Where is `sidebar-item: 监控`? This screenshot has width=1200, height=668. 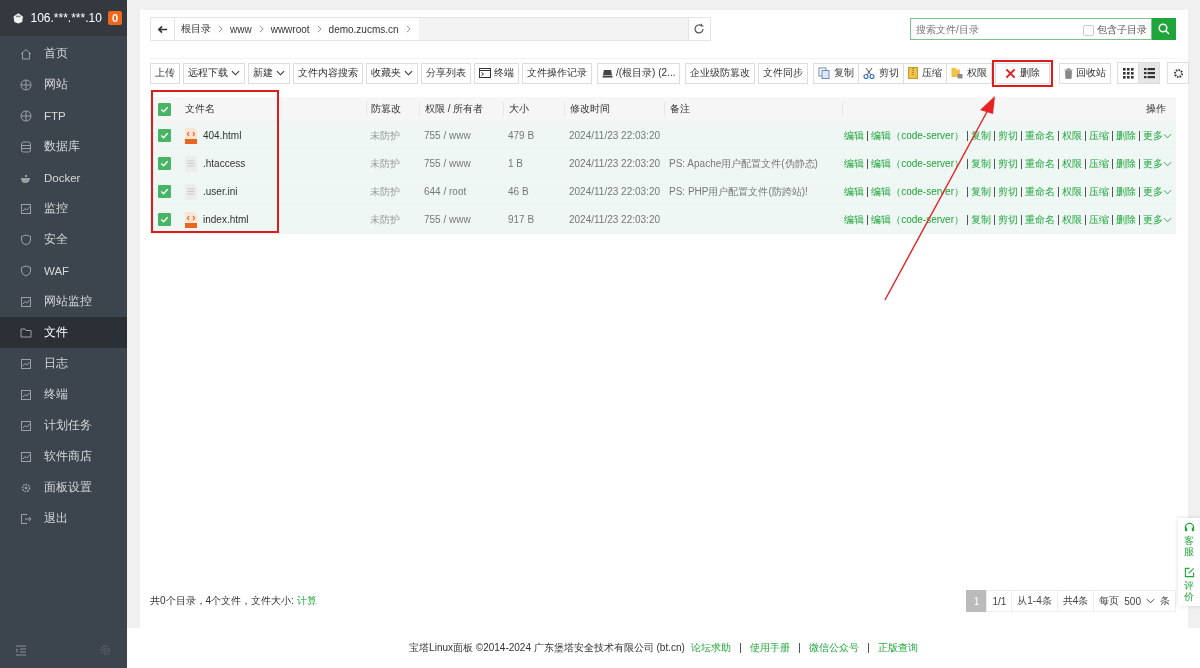 sidebar-item: 监控 is located at coordinates (63, 208).